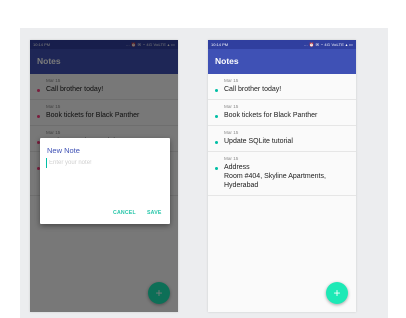 The width and height of the screenshot is (406, 318). I want to click on app-bar: Notes, so click(282, 61).